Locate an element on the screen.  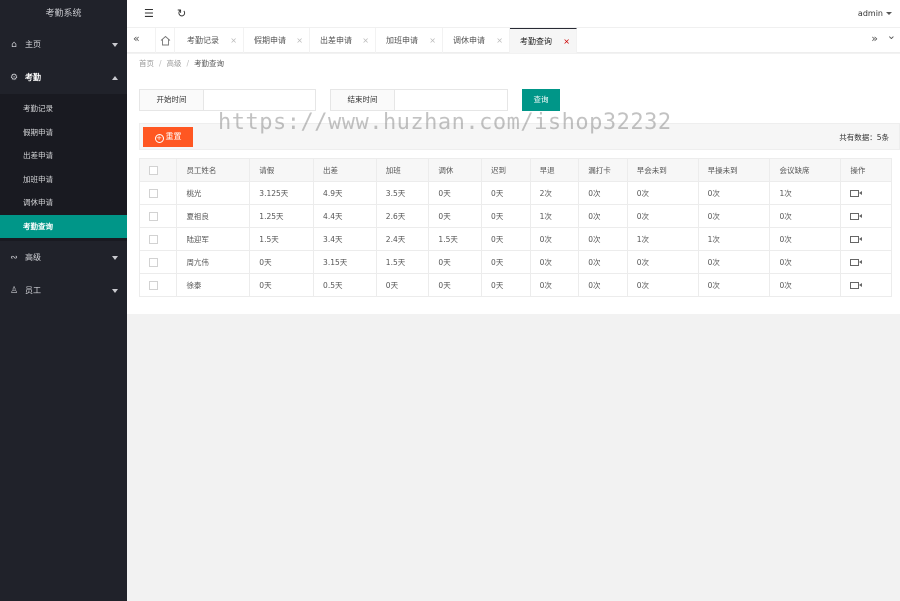
sidebar-item-employees: ♙ 员工 is located at coordinates (63, 290).